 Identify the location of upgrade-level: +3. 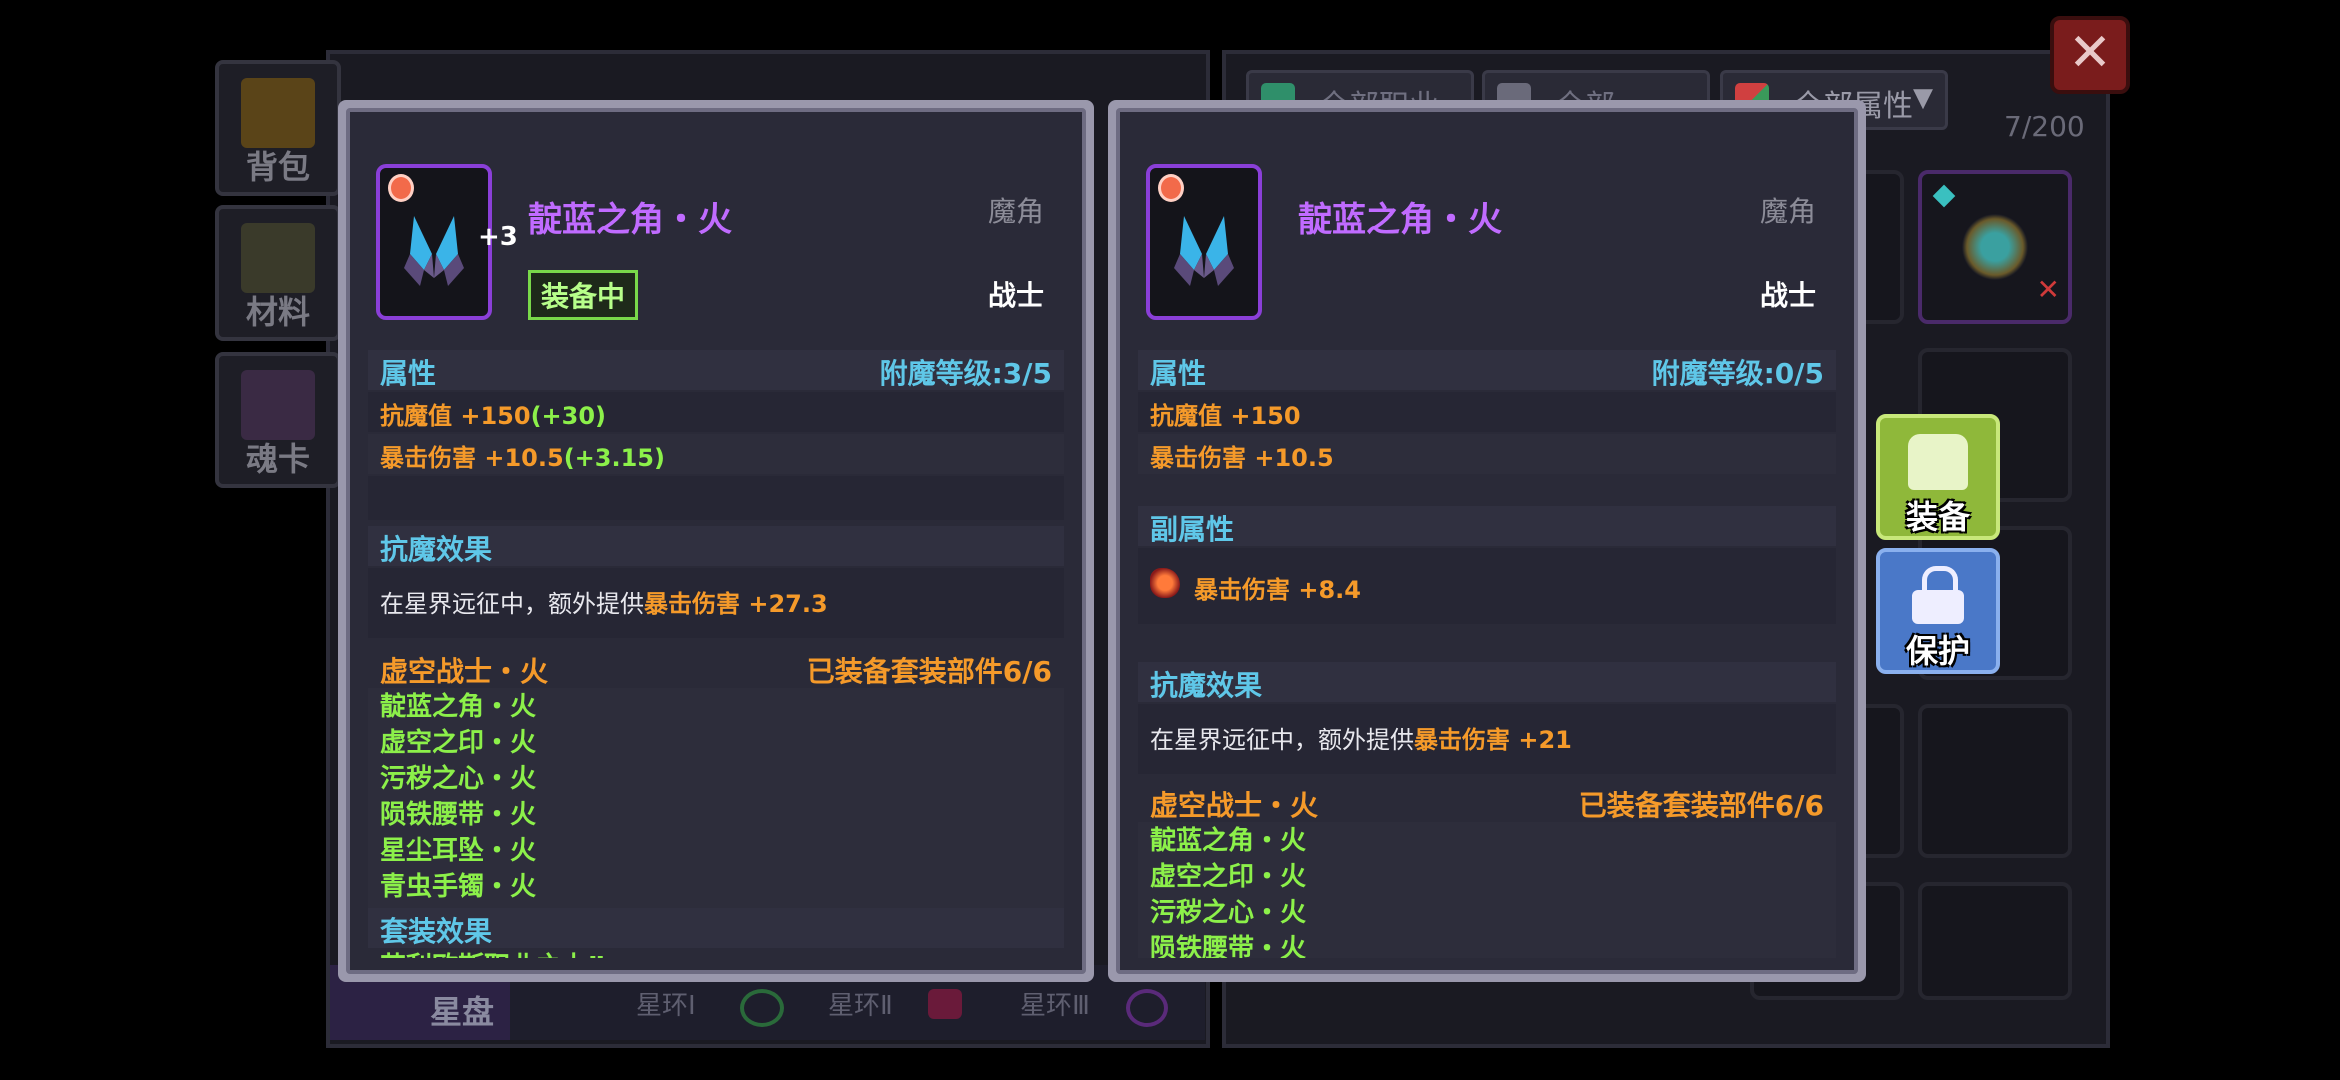
(498, 237).